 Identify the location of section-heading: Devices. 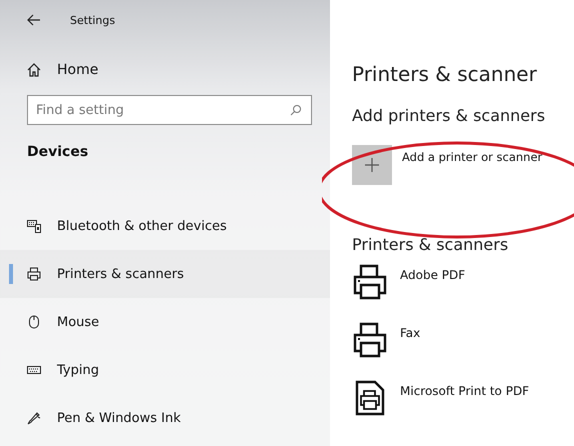
(58, 153).